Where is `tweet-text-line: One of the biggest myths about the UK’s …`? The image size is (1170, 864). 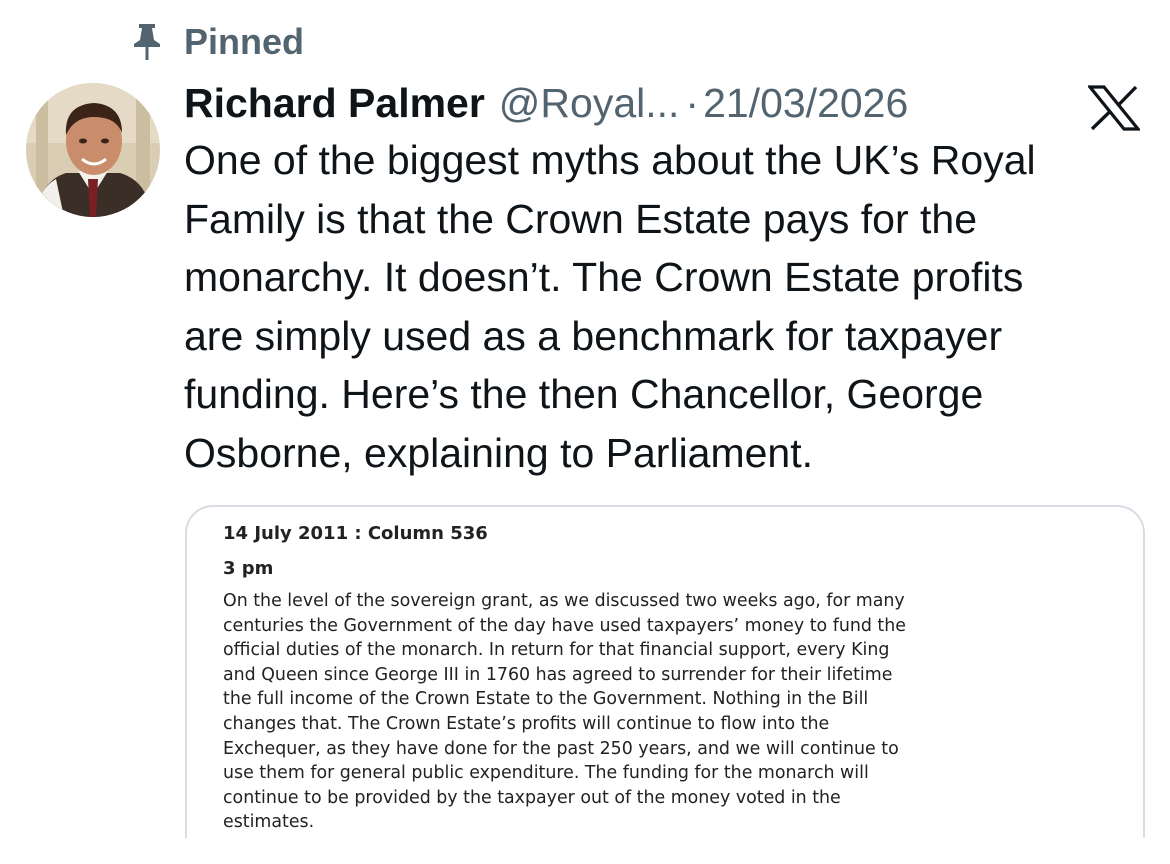 tweet-text-line: One of the biggest myths about the UK’s … is located at coordinates (610, 160).